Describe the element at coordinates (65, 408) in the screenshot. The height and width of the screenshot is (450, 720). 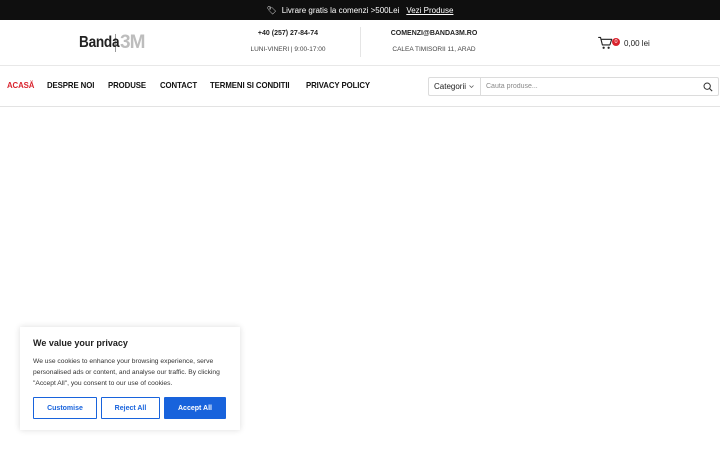
I see `customise-button: Customise` at that location.